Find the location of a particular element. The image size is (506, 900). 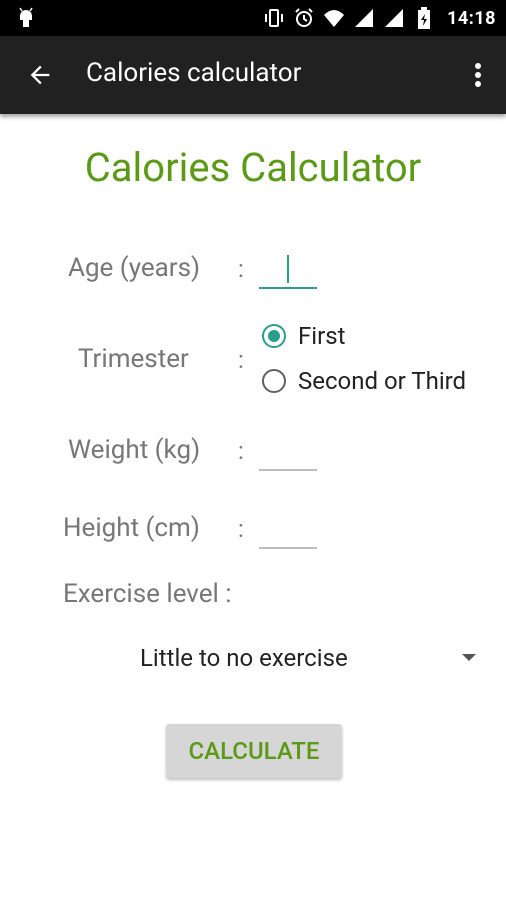

height-colon: : is located at coordinates (241, 529).